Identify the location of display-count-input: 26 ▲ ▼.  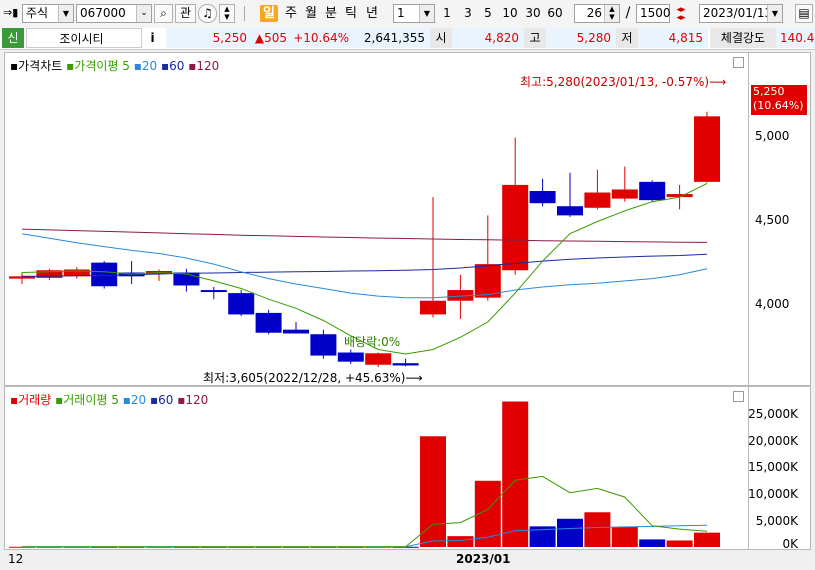
(597, 13).